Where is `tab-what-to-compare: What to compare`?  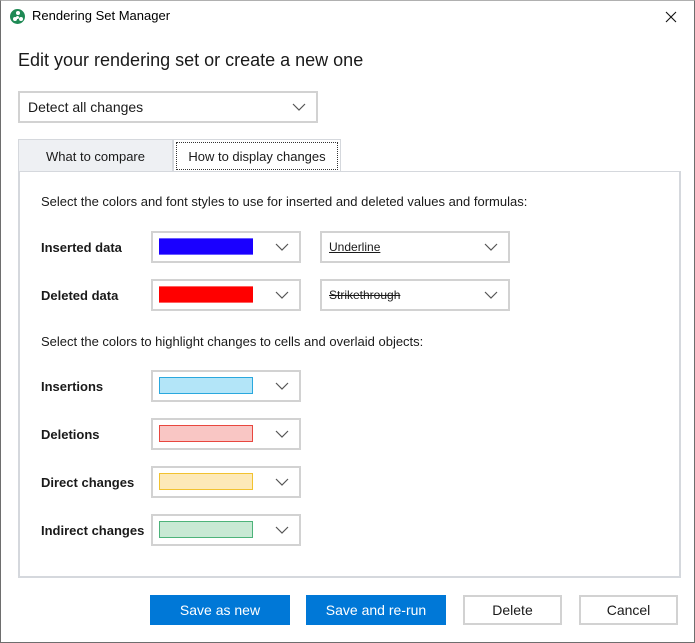
tab-what-to-compare: What to compare is located at coordinates (95, 155).